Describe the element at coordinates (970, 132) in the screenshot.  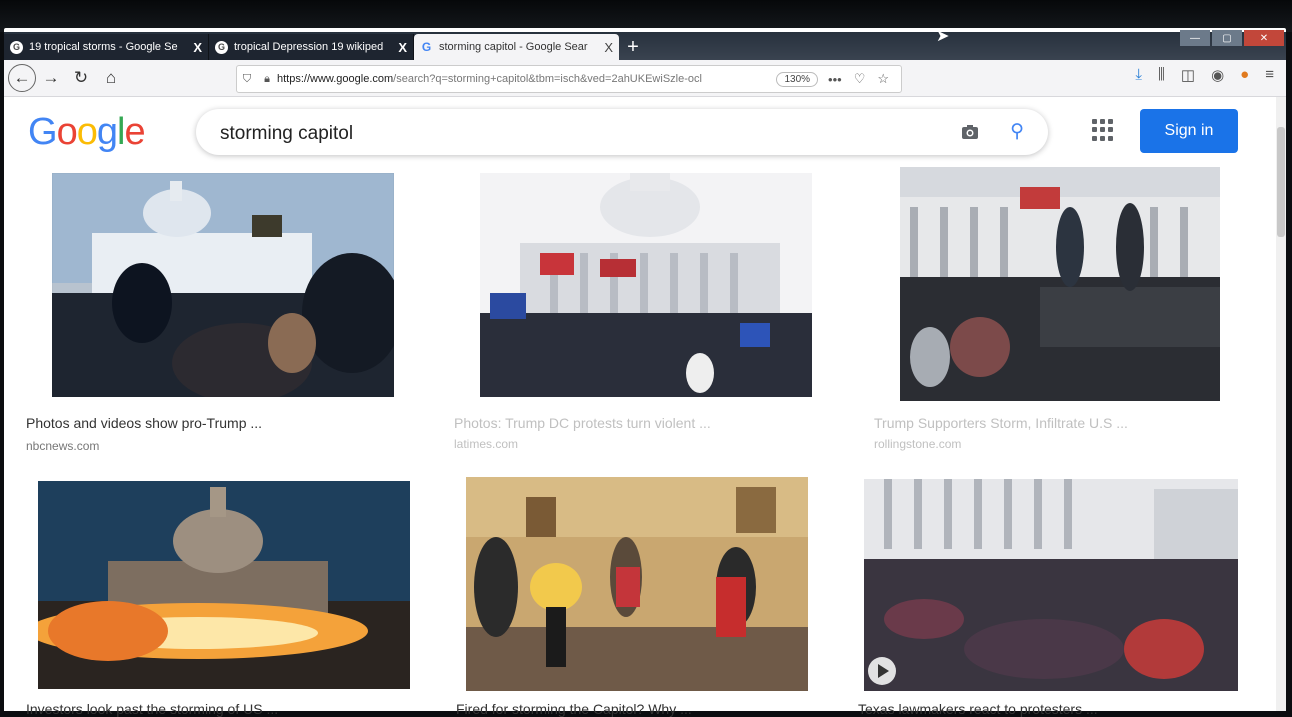
I see `camera-icon` at that location.